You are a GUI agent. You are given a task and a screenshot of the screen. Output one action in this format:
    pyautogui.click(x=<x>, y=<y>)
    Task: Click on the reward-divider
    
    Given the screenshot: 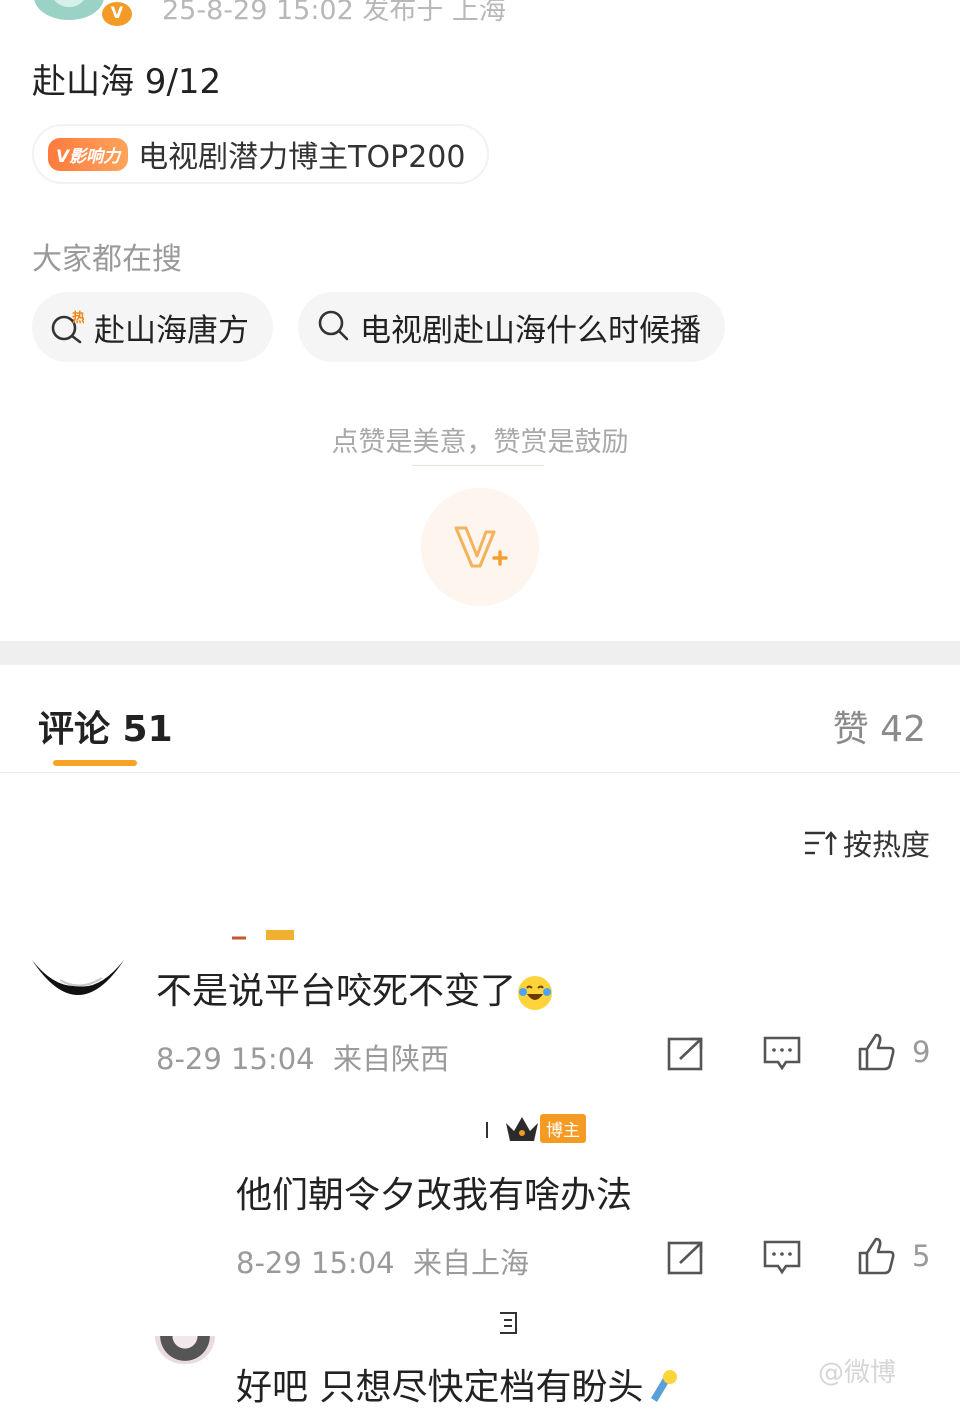 What is the action you would take?
    pyautogui.click(x=478, y=465)
    